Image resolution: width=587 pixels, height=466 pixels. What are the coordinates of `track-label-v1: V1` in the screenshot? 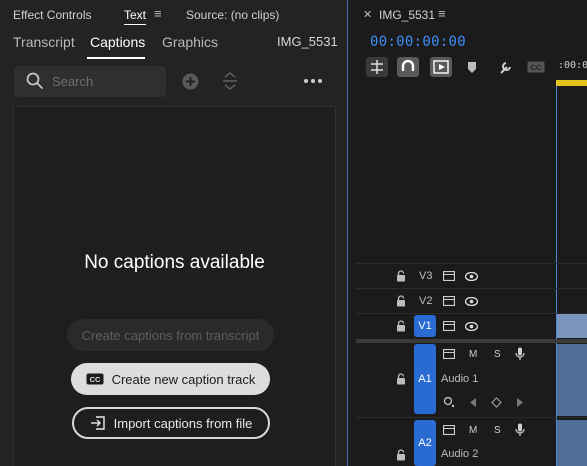 It's located at (425, 326).